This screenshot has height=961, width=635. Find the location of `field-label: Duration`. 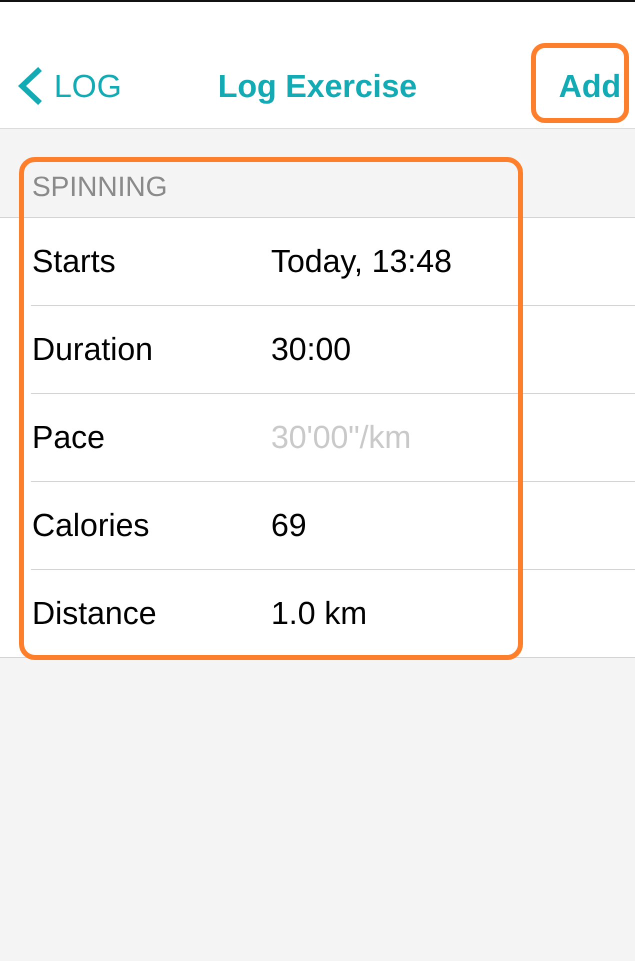

field-label: Duration is located at coordinates (92, 349).